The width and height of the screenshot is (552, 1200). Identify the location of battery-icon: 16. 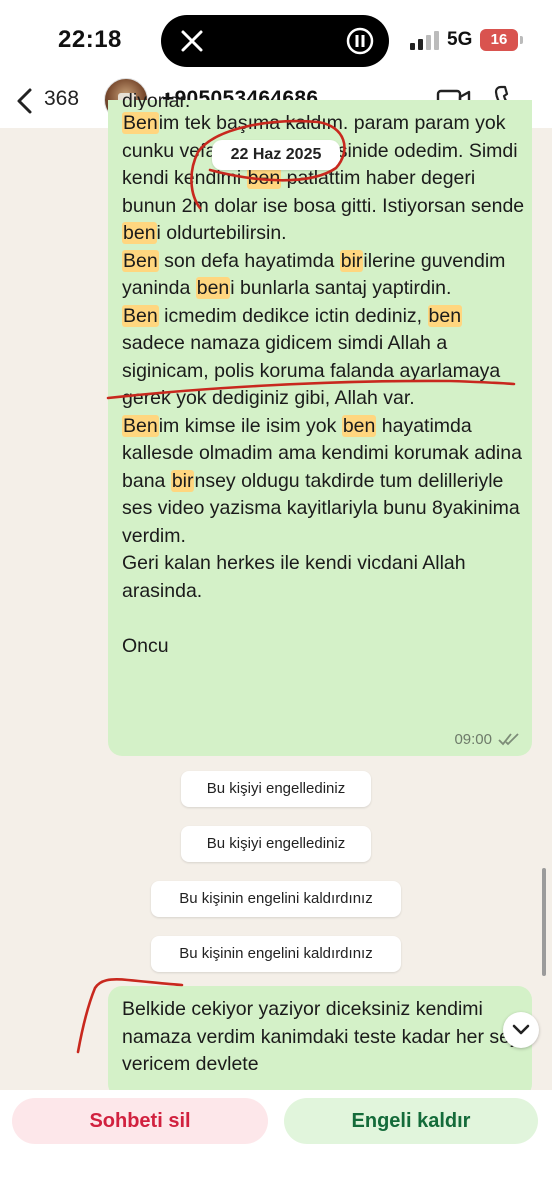
(499, 40).